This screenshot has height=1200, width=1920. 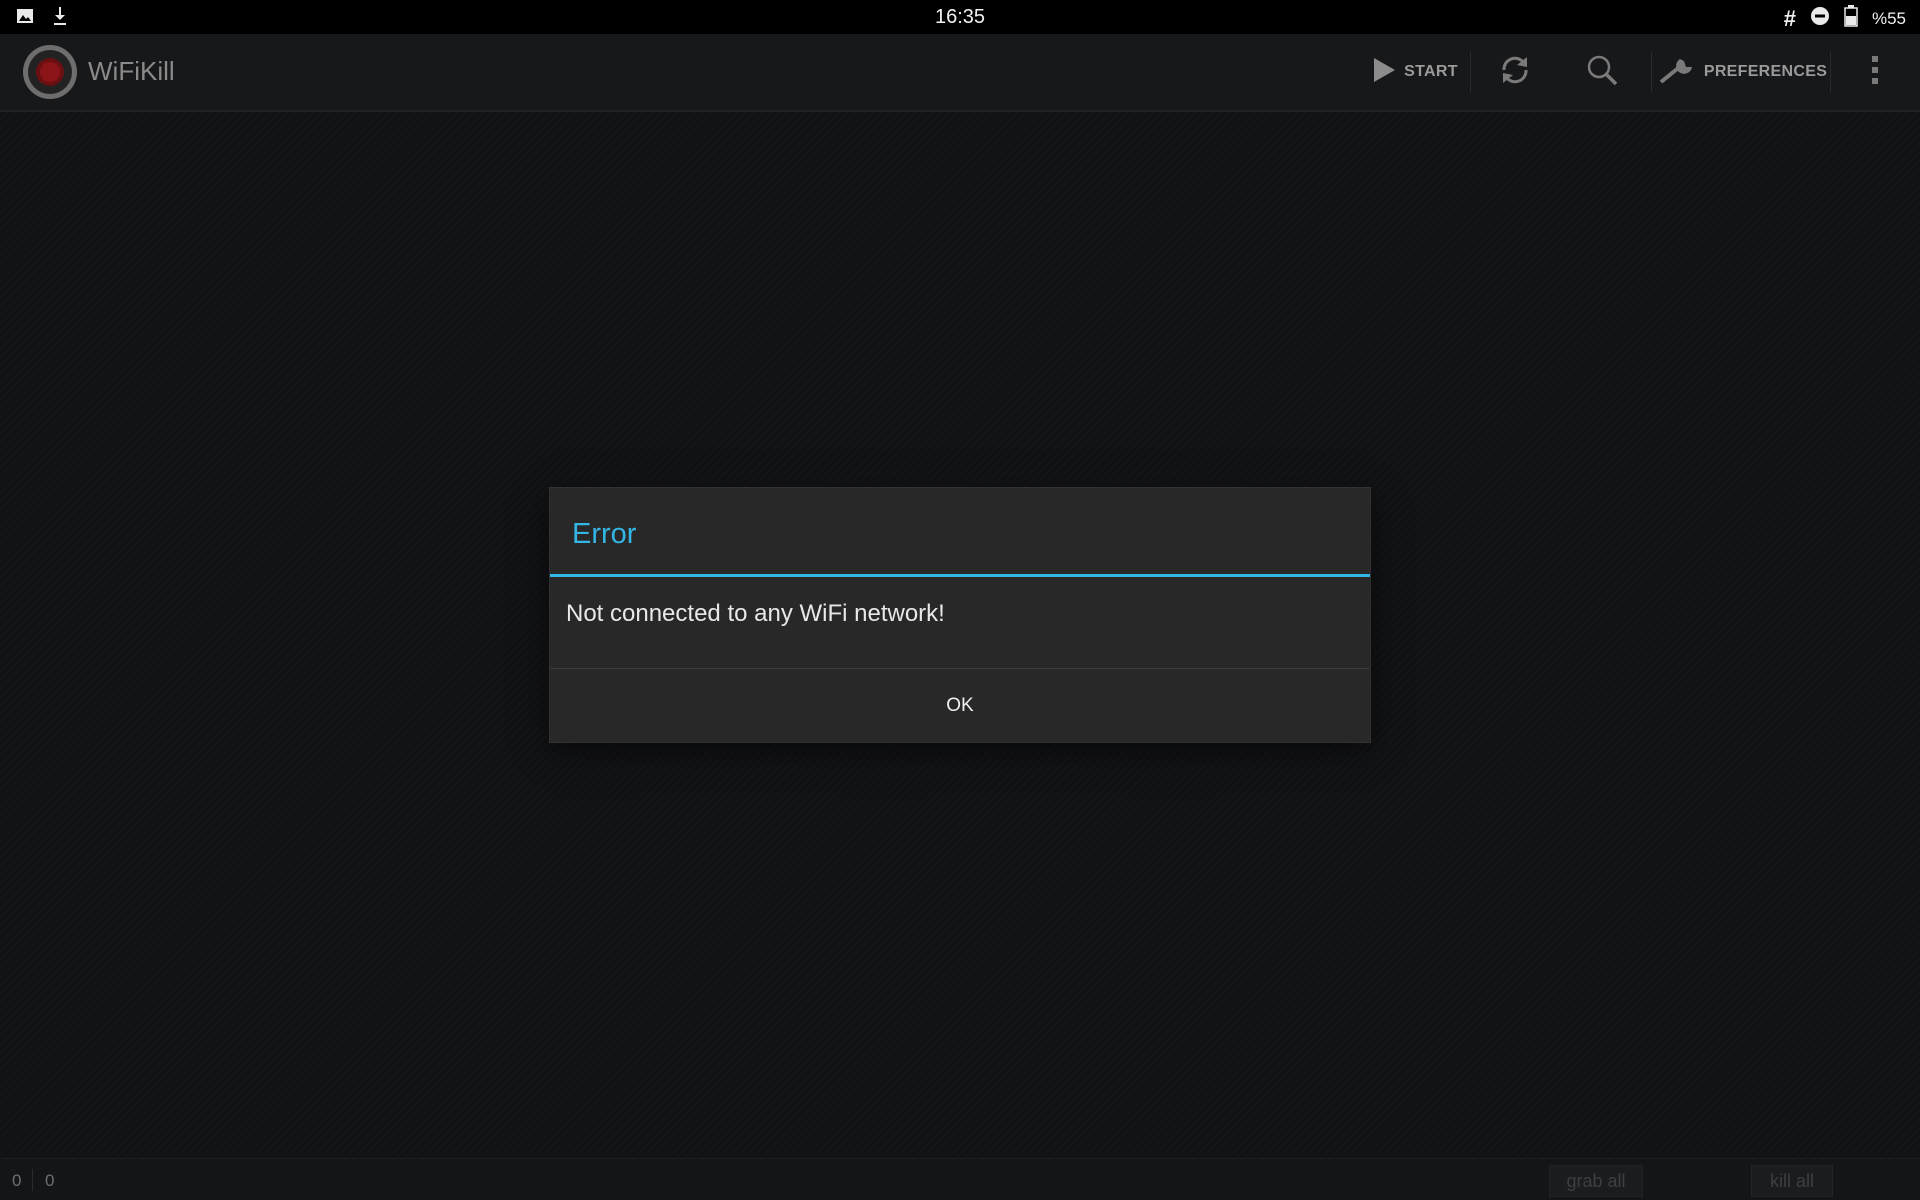 What do you see at coordinates (960, 575) in the screenshot?
I see `dialog-title-divider` at bounding box center [960, 575].